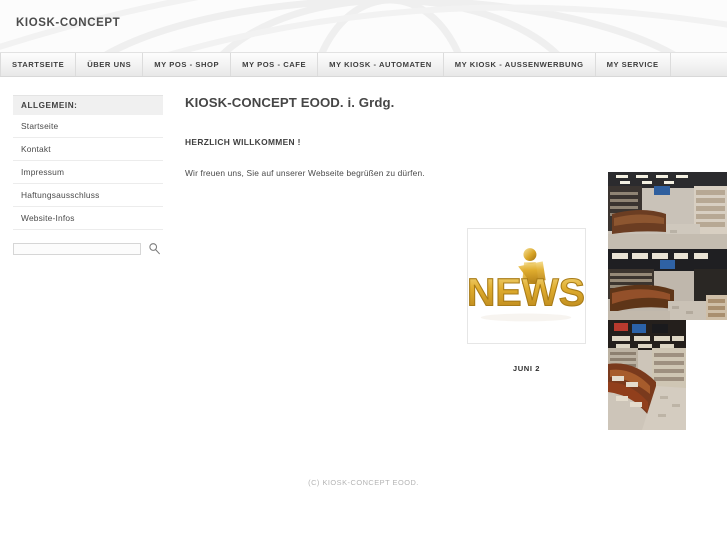 This screenshot has width=727, height=545. I want to click on news-gold-image-icon: NEWS, so click(526, 286).